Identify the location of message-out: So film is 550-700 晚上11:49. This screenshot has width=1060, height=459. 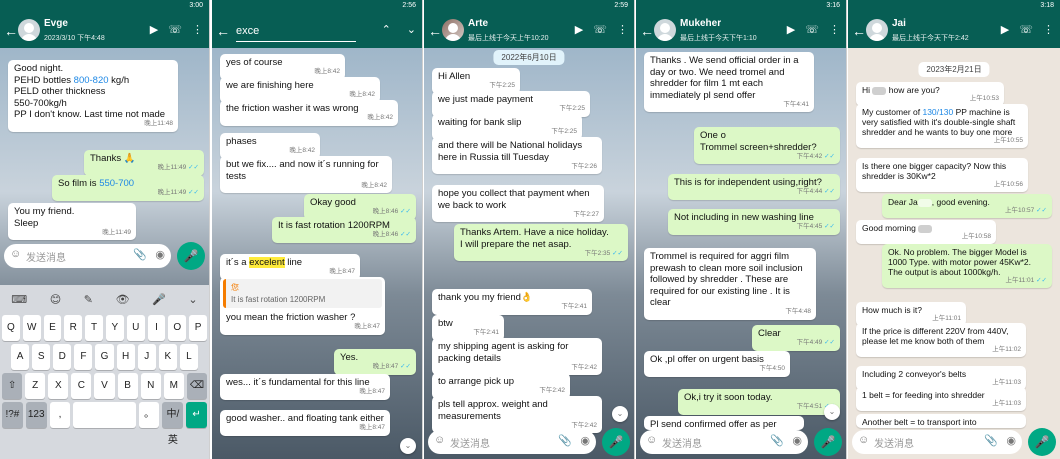
(128, 188).